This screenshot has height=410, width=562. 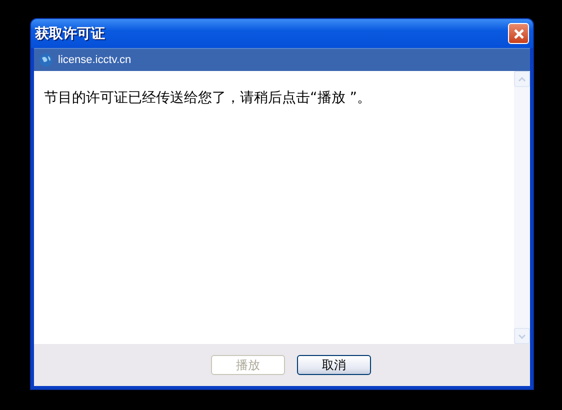 I want to click on scrollbar, so click(x=522, y=207).